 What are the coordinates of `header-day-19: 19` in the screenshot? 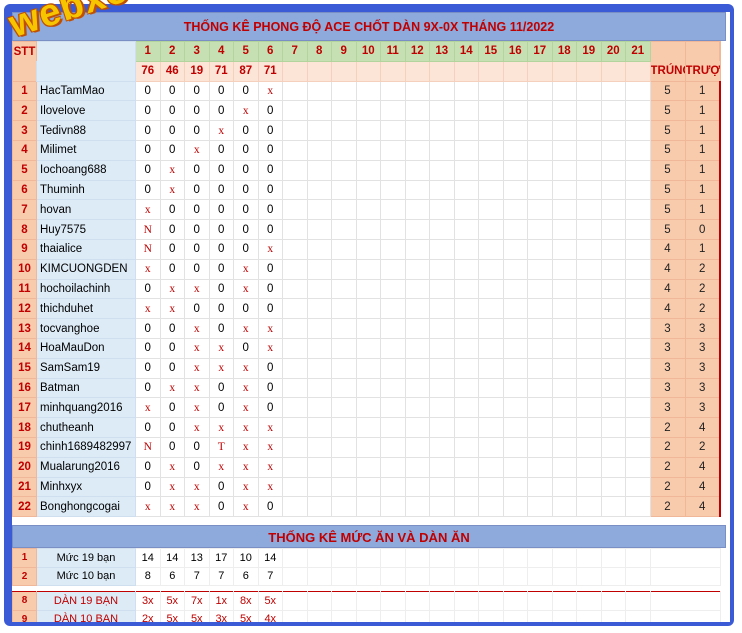 It's located at (589, 51).